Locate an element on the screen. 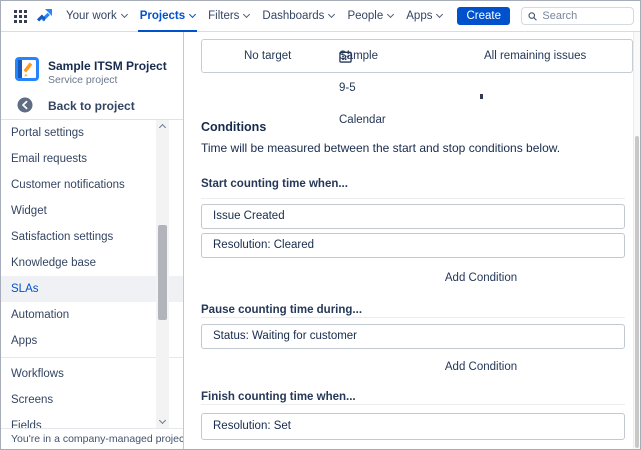 The width and height of the screenshot is (641, 450). back-arrow-icon is located at coordinates (25, 107).